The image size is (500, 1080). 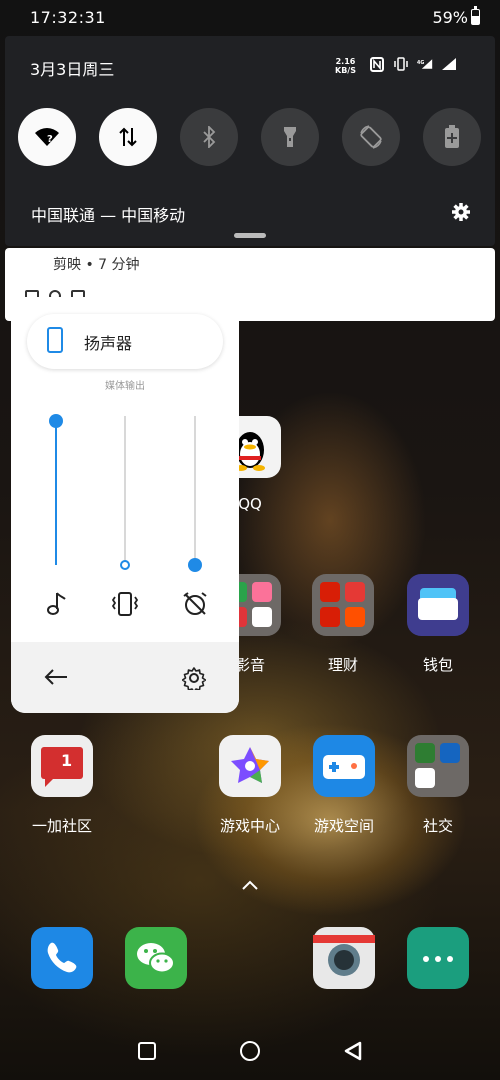 What do you see at coordinates (156, 958) in the screenshot?
I see `wechat-app-icon` at bounding box center [156, 958].